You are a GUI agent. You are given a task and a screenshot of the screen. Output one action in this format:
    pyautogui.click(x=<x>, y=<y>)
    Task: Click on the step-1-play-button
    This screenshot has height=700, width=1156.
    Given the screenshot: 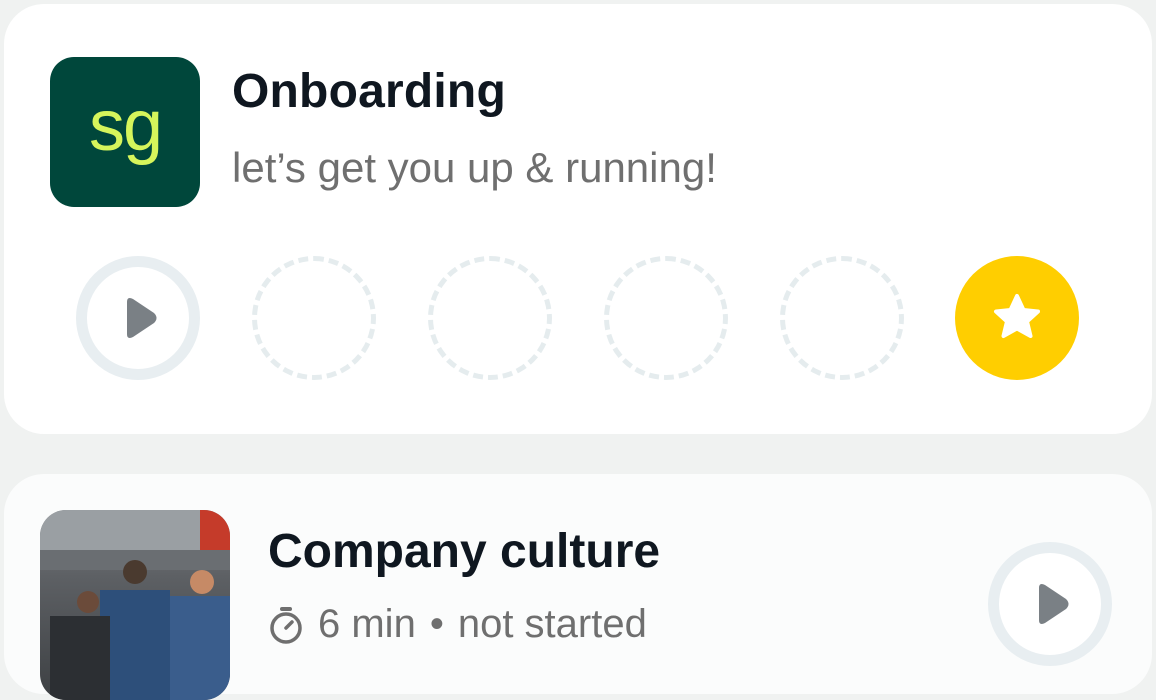 What is the action you would take?
    pyautogui.click(x=138, y=318)
    